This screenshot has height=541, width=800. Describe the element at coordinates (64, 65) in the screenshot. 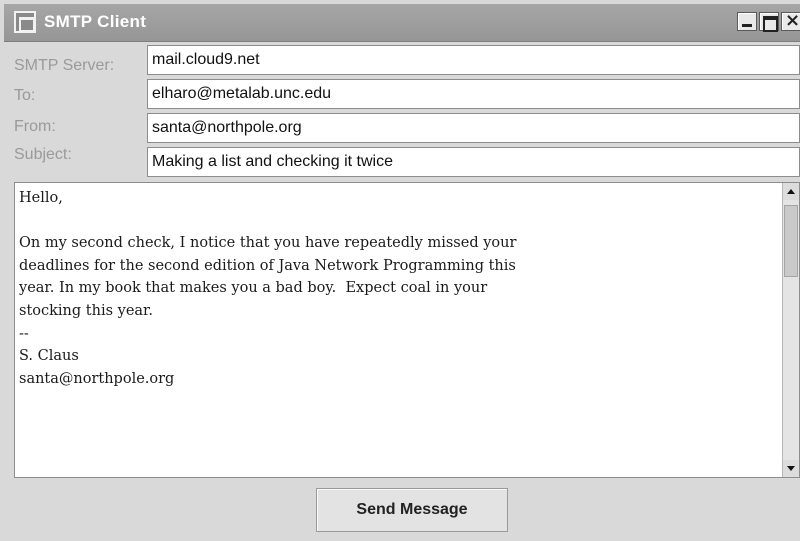

I see `smtp-server-label: SMTP Server:` at that location.